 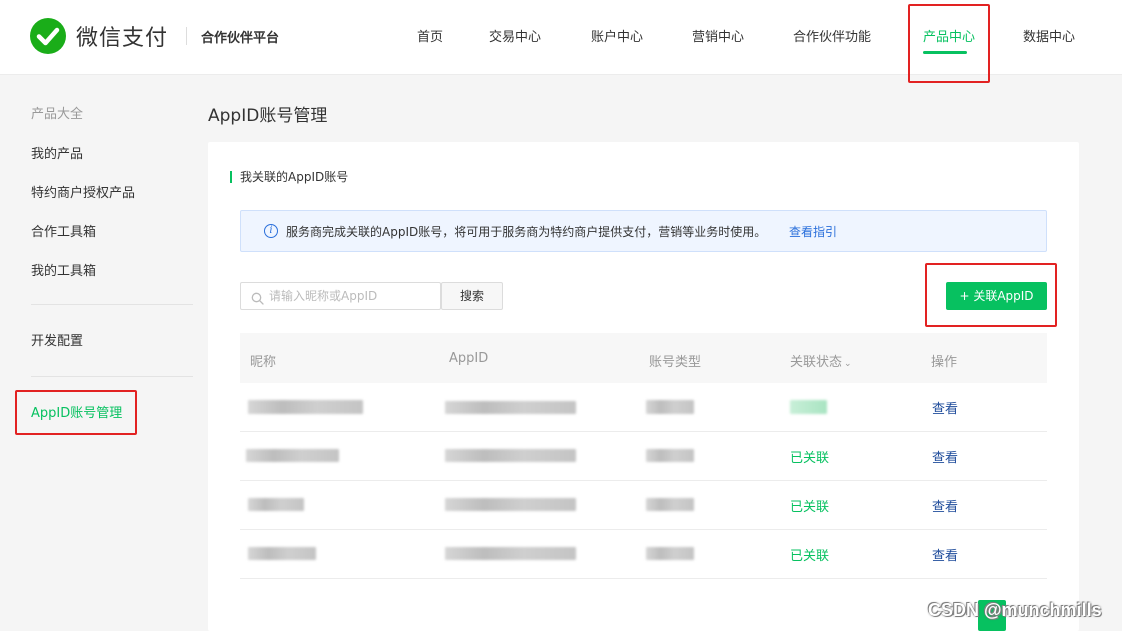 I want to click on column-header-appid: AppID, so click(x=469, y=358).